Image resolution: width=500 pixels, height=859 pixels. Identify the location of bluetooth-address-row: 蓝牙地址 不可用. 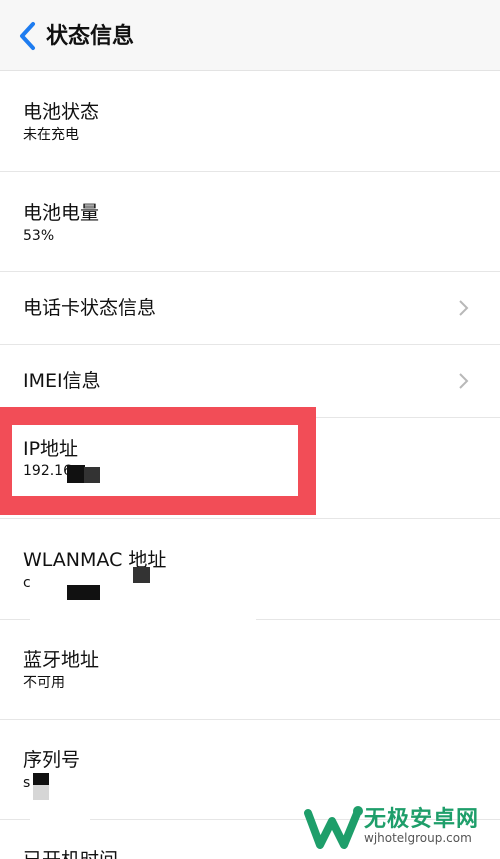
(250, 670).